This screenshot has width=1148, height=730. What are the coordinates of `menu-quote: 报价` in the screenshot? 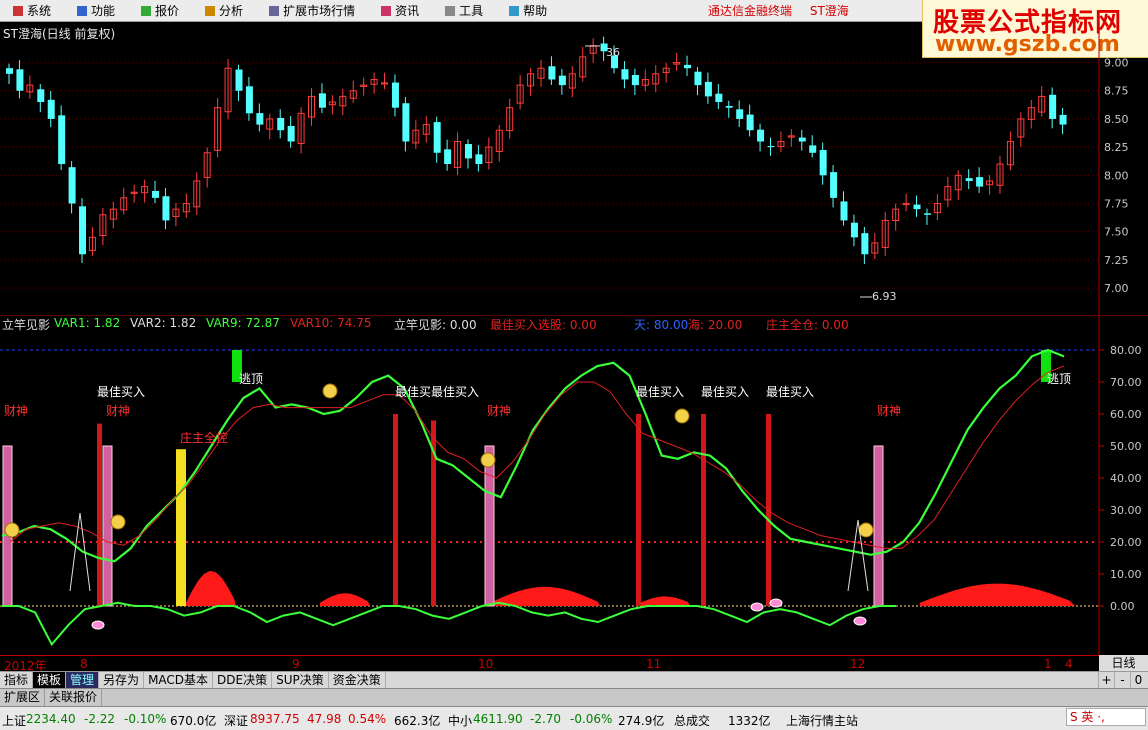 It's located at (160, 11).